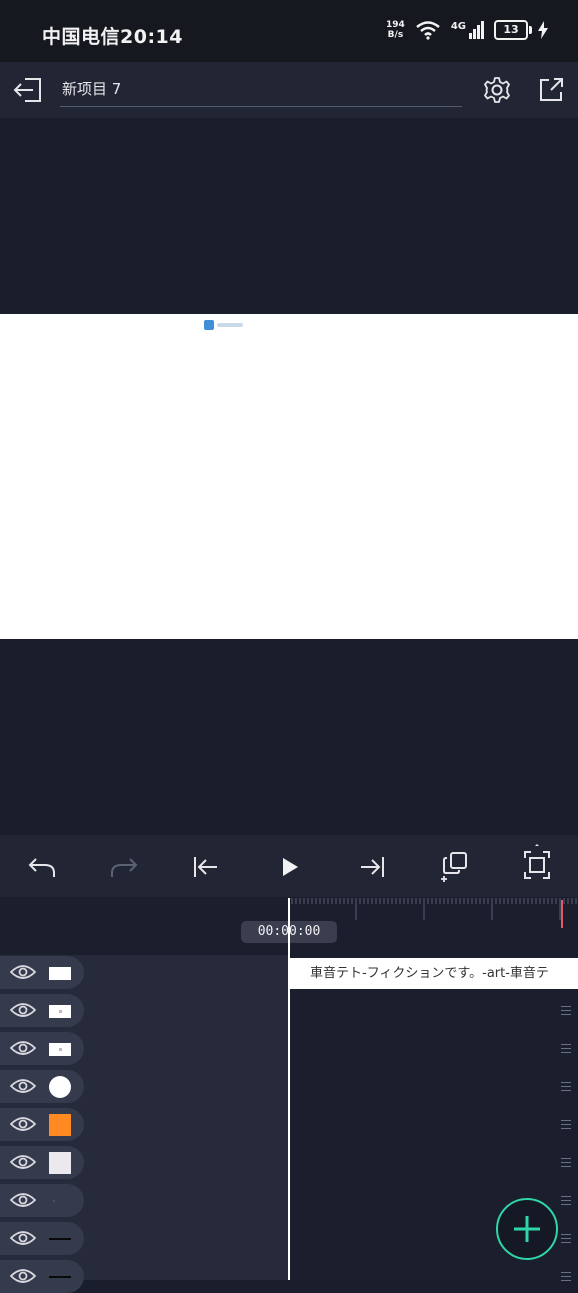 The height and width of the screenshot is (1293, 578). Describe the element at coordinates (289, 31) in the screenshot. I see `status-bar: 中国电信20:14 194 B/s 4G 13` at that location.